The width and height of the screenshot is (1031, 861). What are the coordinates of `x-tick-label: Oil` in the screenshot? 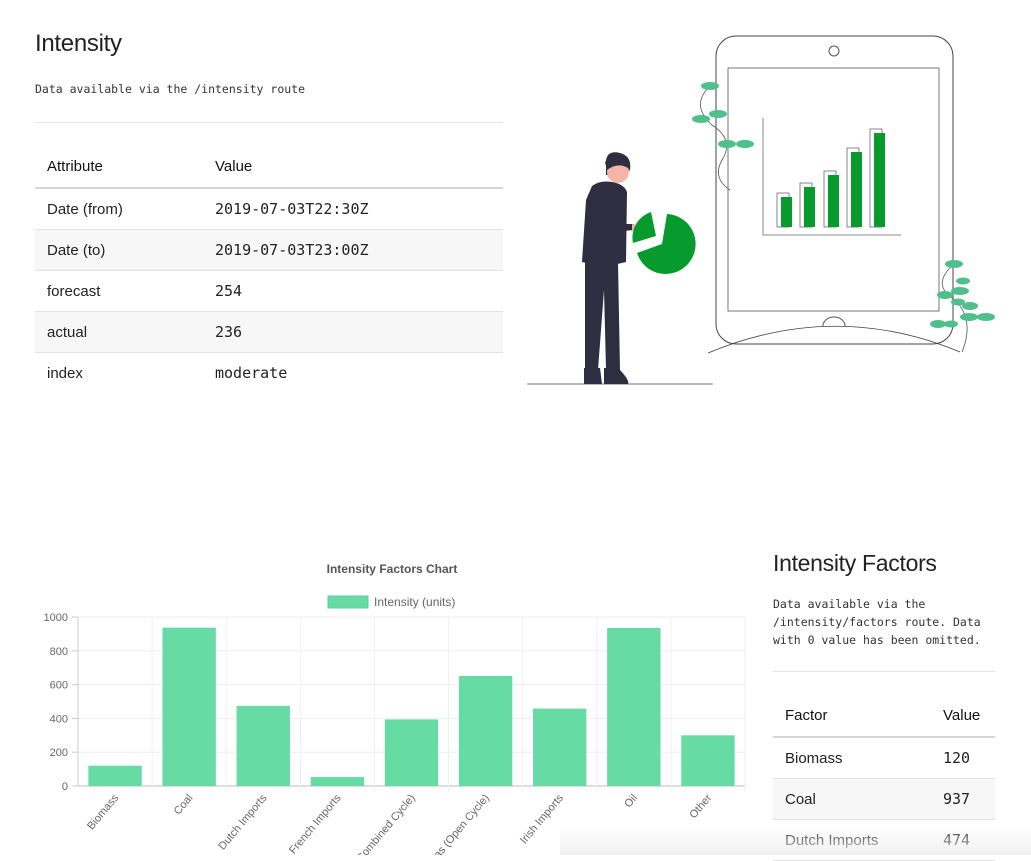 It's located at (631, 801).